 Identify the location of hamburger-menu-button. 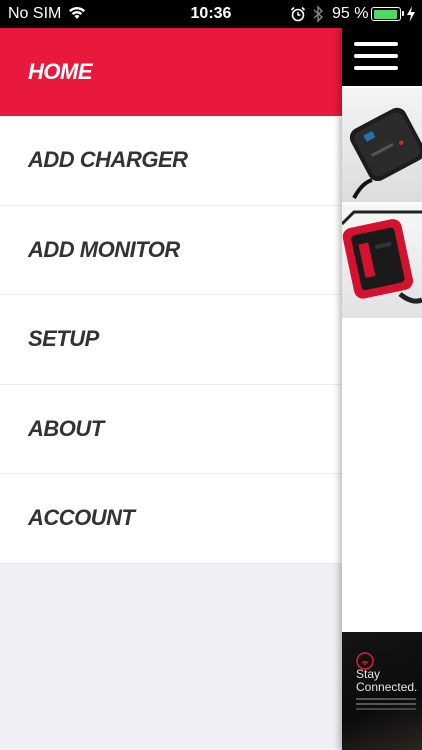
(376, 57).